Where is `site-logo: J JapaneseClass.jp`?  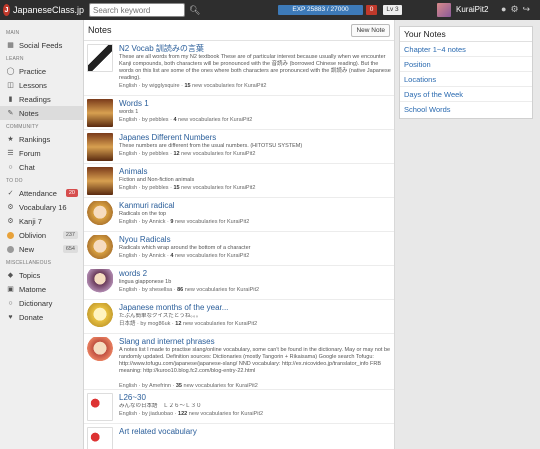
site-logo: J JapaneseClass.jp is located at coordinates (43, 10).